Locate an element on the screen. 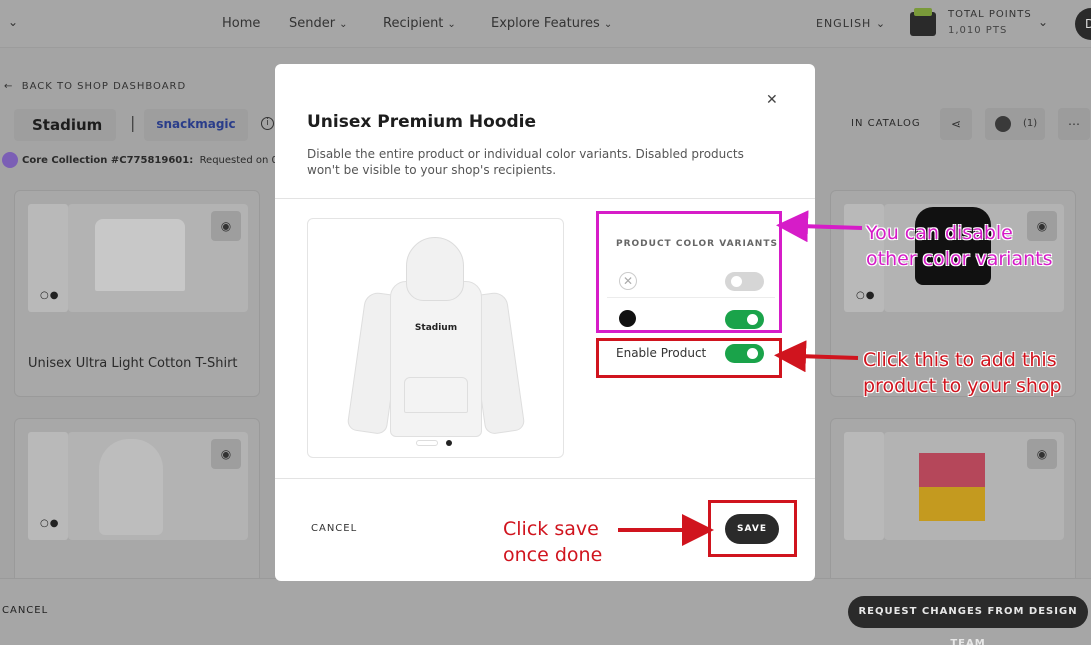  info-icon: i is located at coordinates (267, 123).